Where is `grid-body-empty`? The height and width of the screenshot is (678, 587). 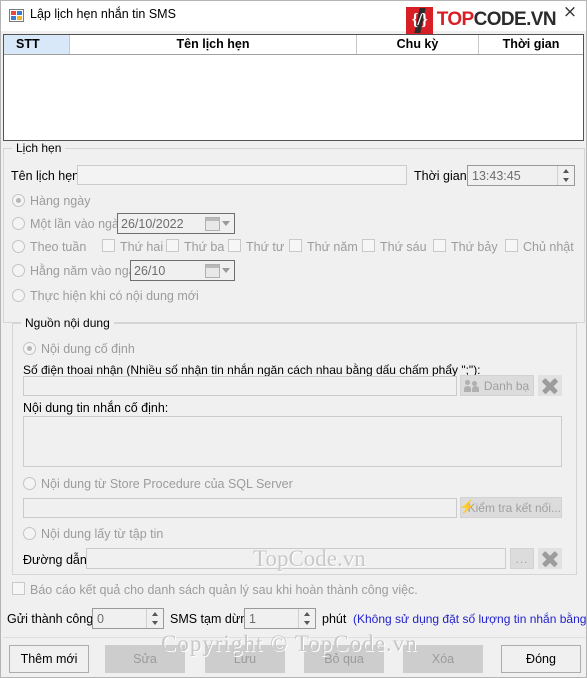 grid-body-empty is located at coordinates (293, 97).